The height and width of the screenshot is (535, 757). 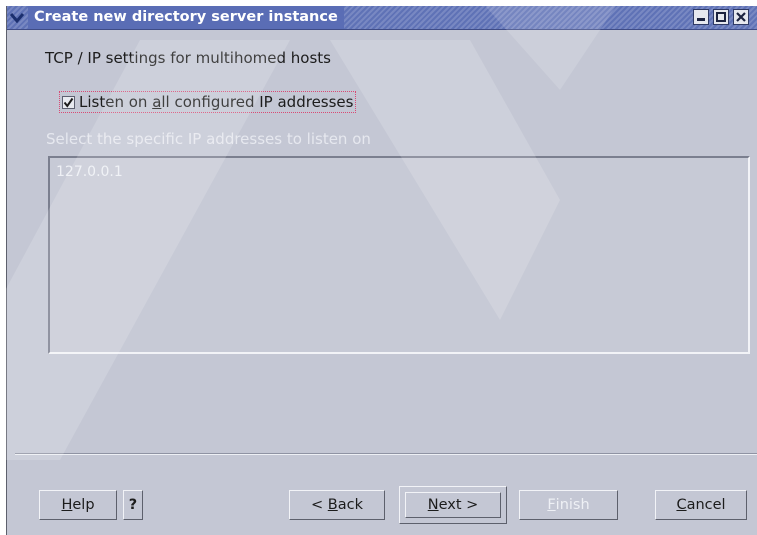 I want to click on listen-all-label: Listen on all configured IP addresses, so click(x=216, y=102).